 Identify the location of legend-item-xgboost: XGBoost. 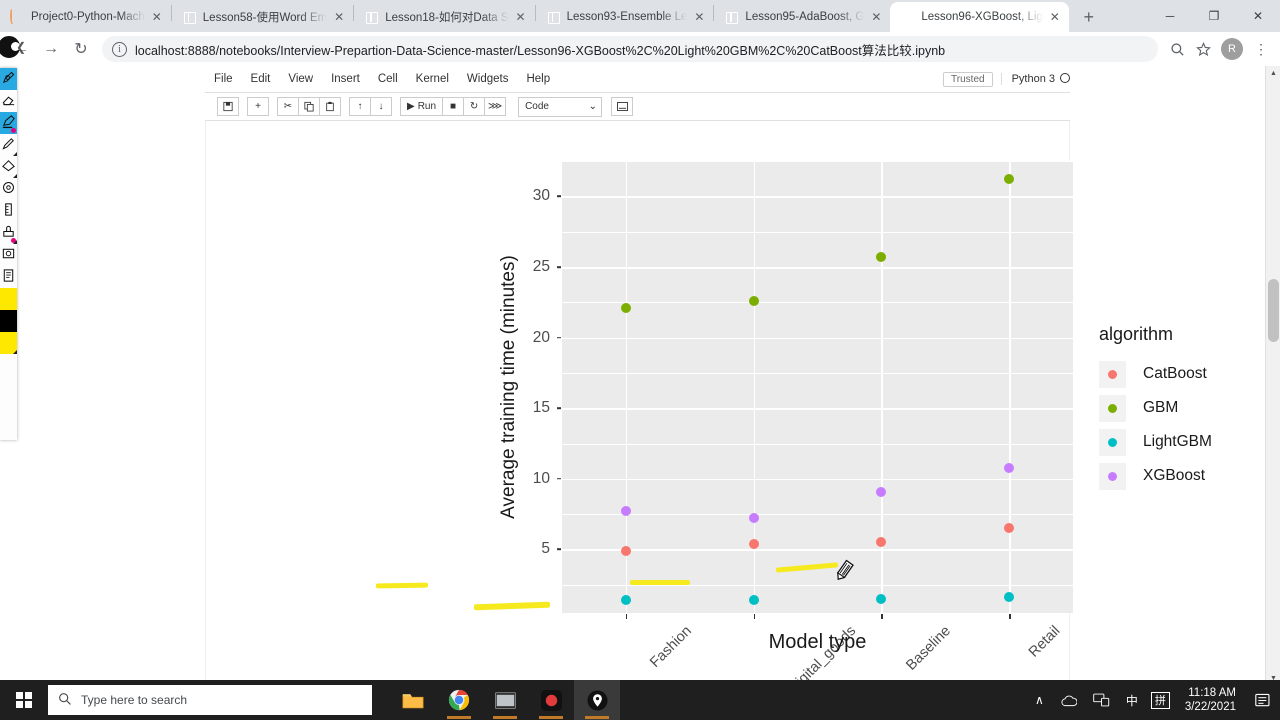
(1179, 476).